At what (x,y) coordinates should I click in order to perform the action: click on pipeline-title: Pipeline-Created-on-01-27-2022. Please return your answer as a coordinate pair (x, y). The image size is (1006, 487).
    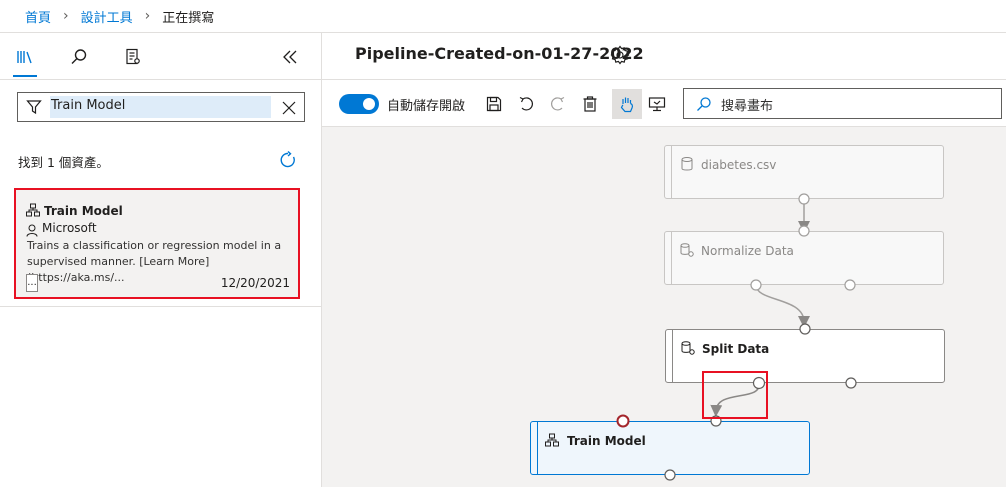
    Looking at the image, I should click on (499, 53).